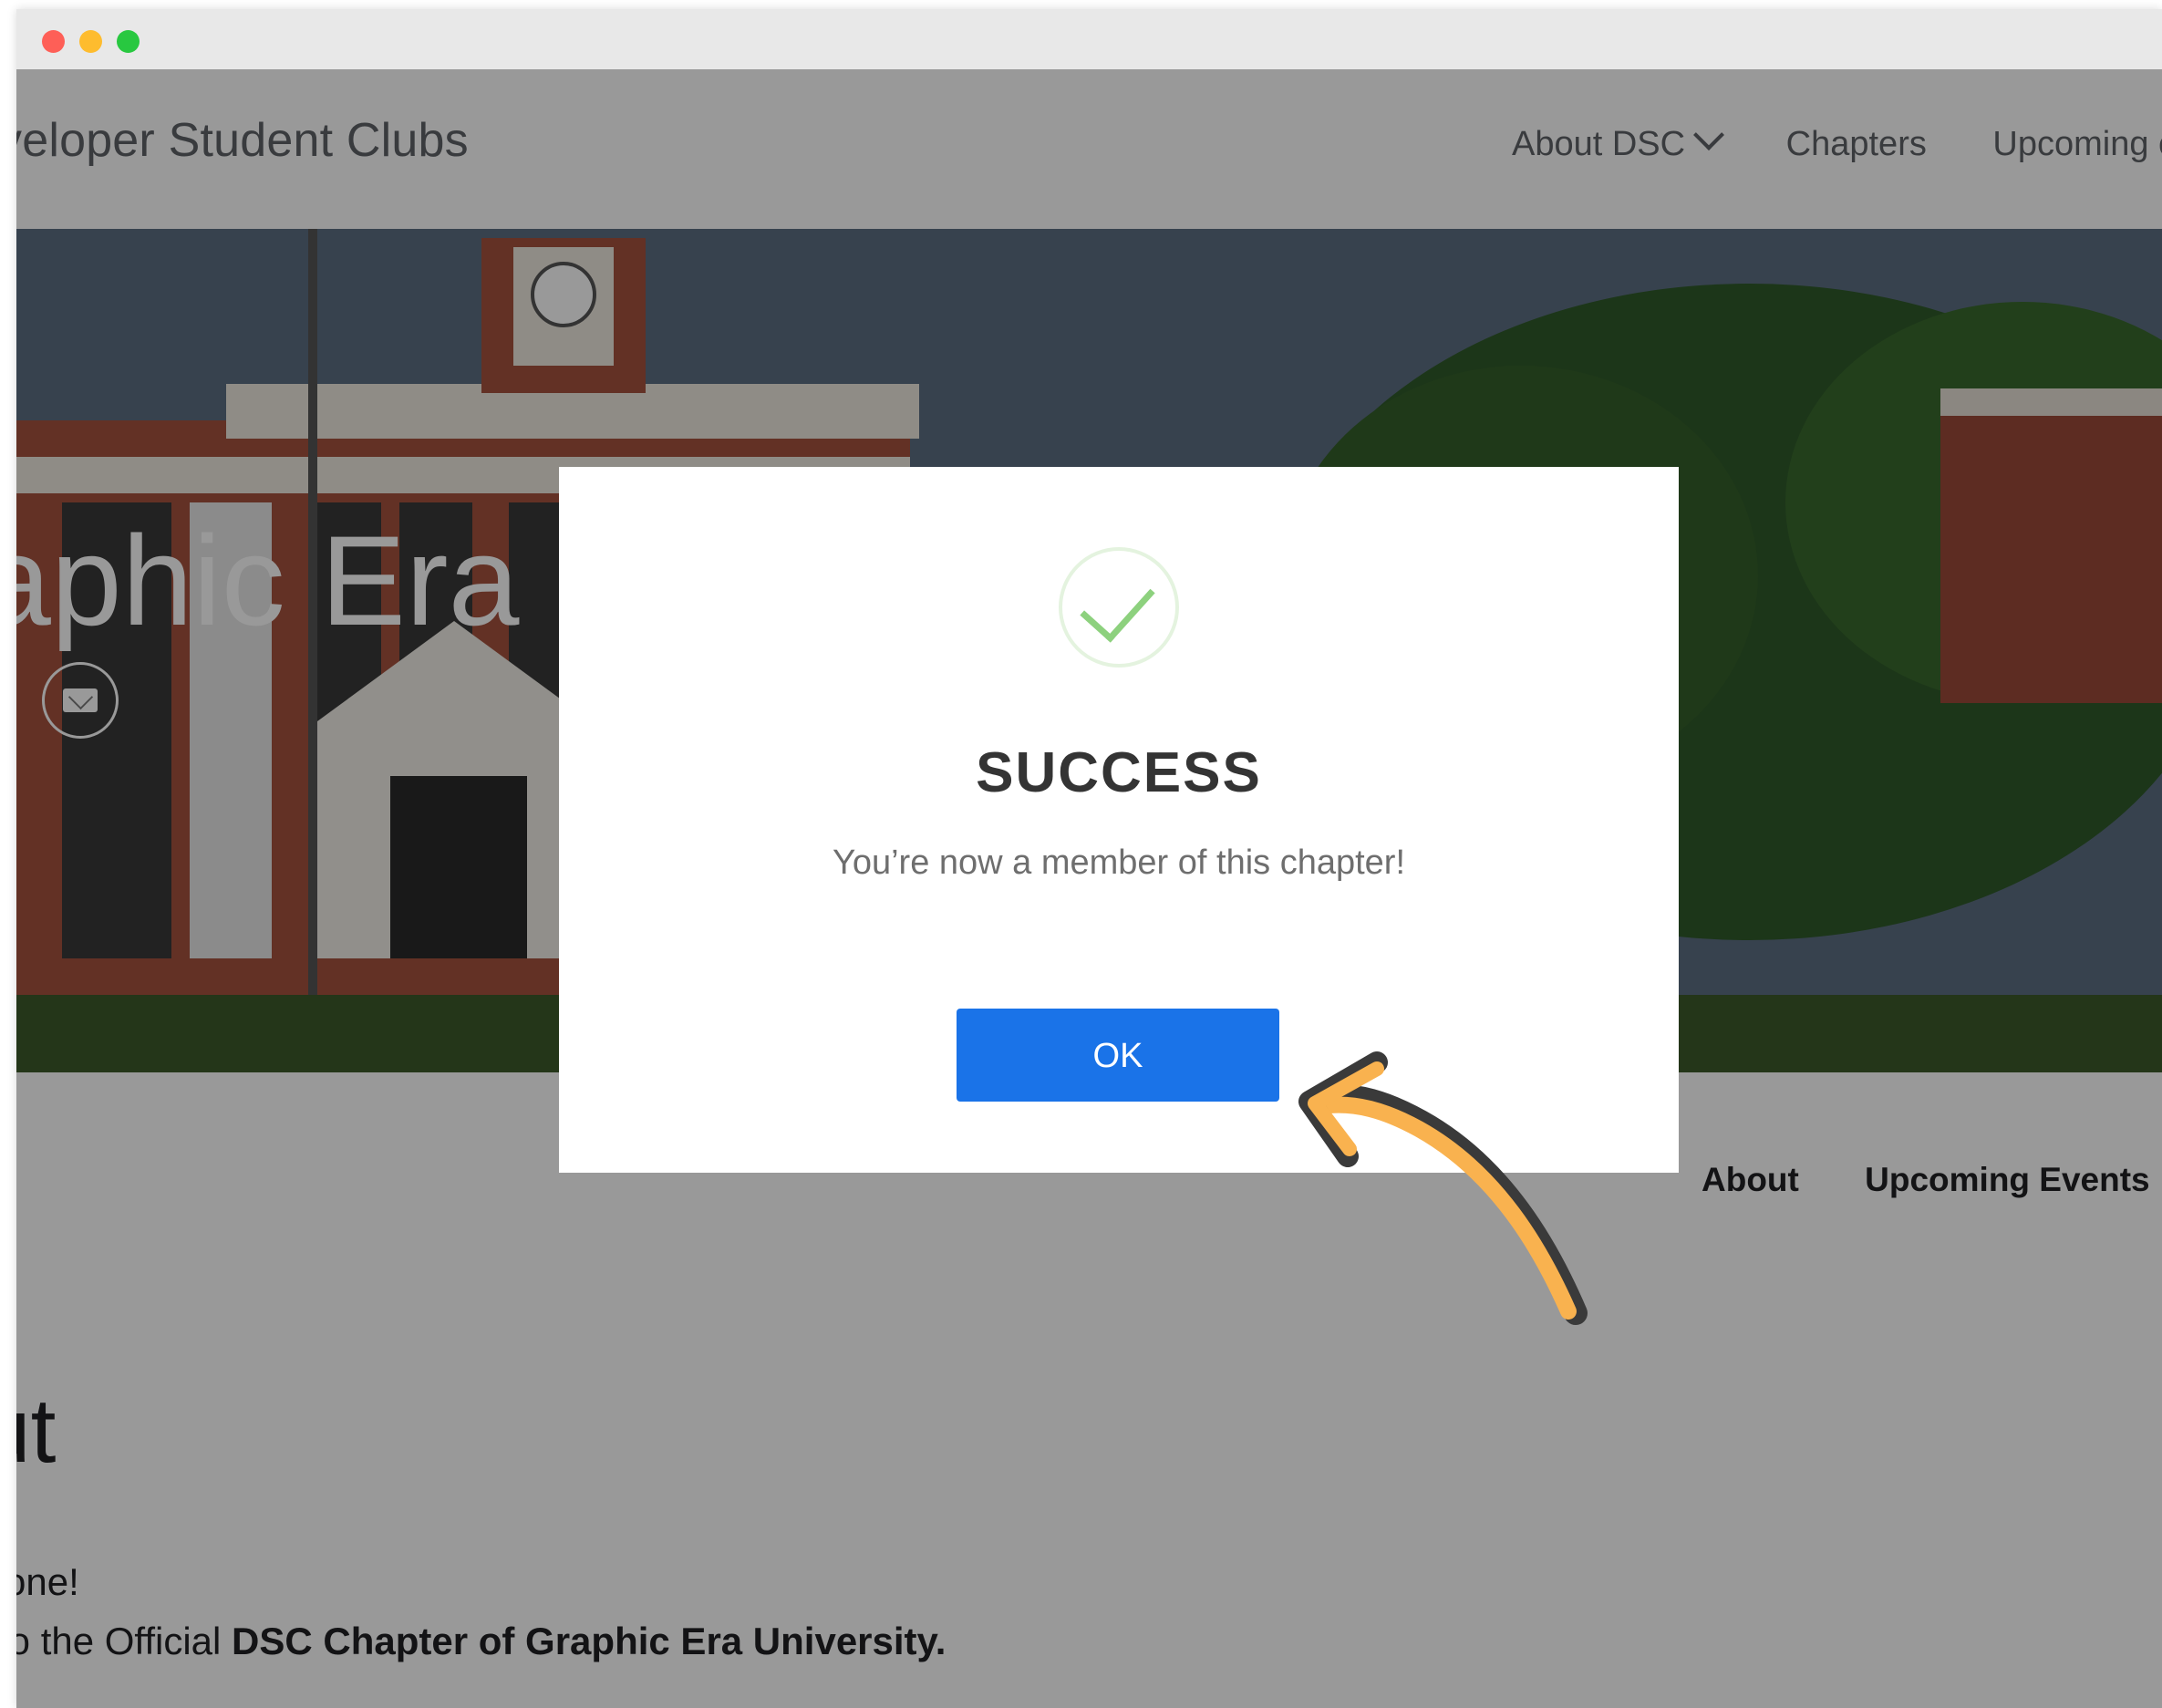 This screenshot has width=2162, height=1708. What do you see at coordinates (90, 41) in the screenshot?
I see `minimize-window-button` at bounding box center [90, 41].